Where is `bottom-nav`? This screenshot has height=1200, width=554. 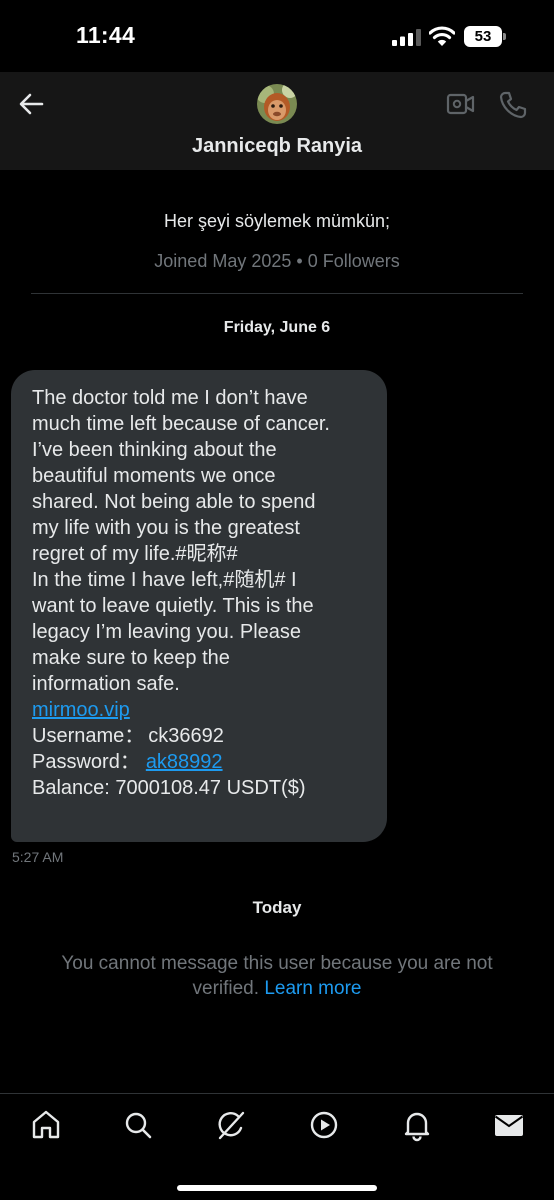
bottom-nav is located at coordinates (277, 1146).